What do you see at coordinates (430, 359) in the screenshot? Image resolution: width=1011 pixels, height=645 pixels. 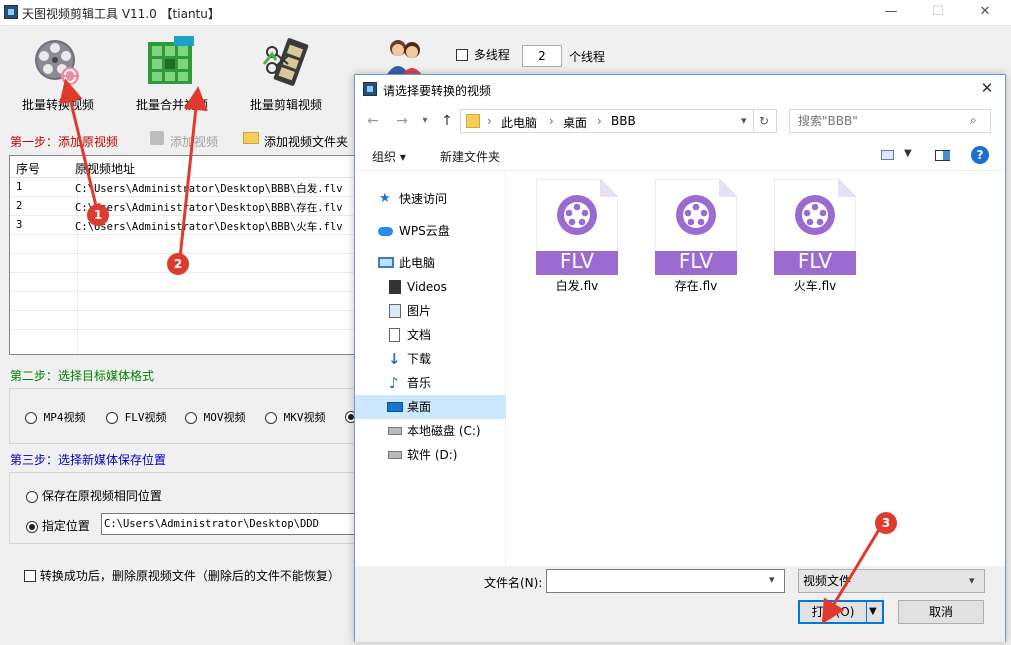 I see `nav-downloads: ↓ 下载` at bounding box center [430, 359].